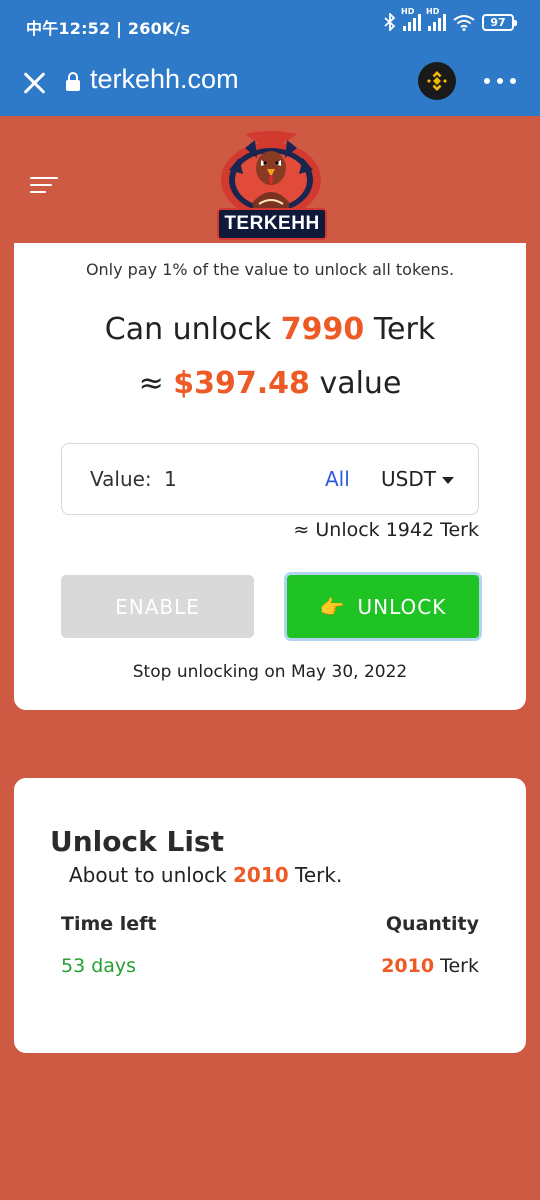 The width and height of the screenshot is (540, 1200). I want to click on signal-icon-2: HD, so click(436, 19).